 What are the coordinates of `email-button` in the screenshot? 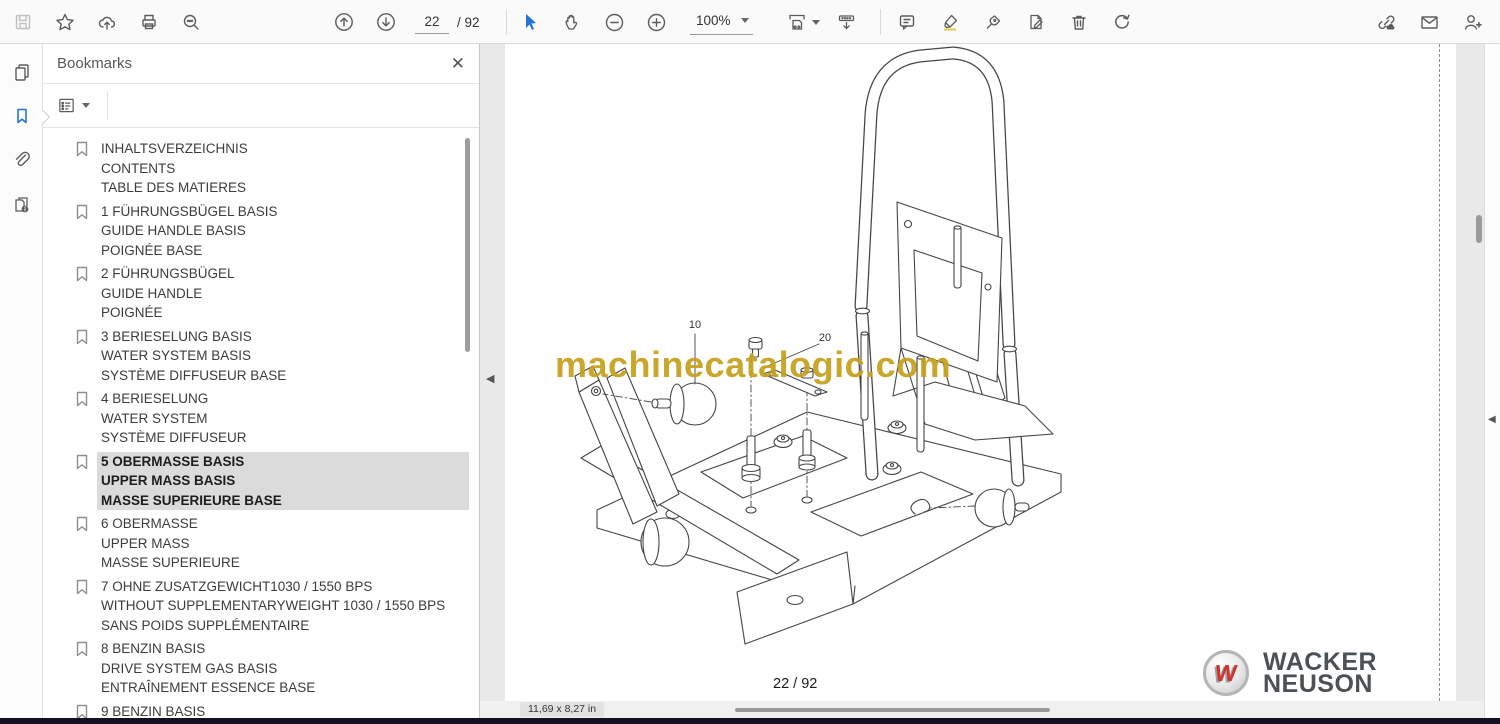 It's located at (1429, 22).